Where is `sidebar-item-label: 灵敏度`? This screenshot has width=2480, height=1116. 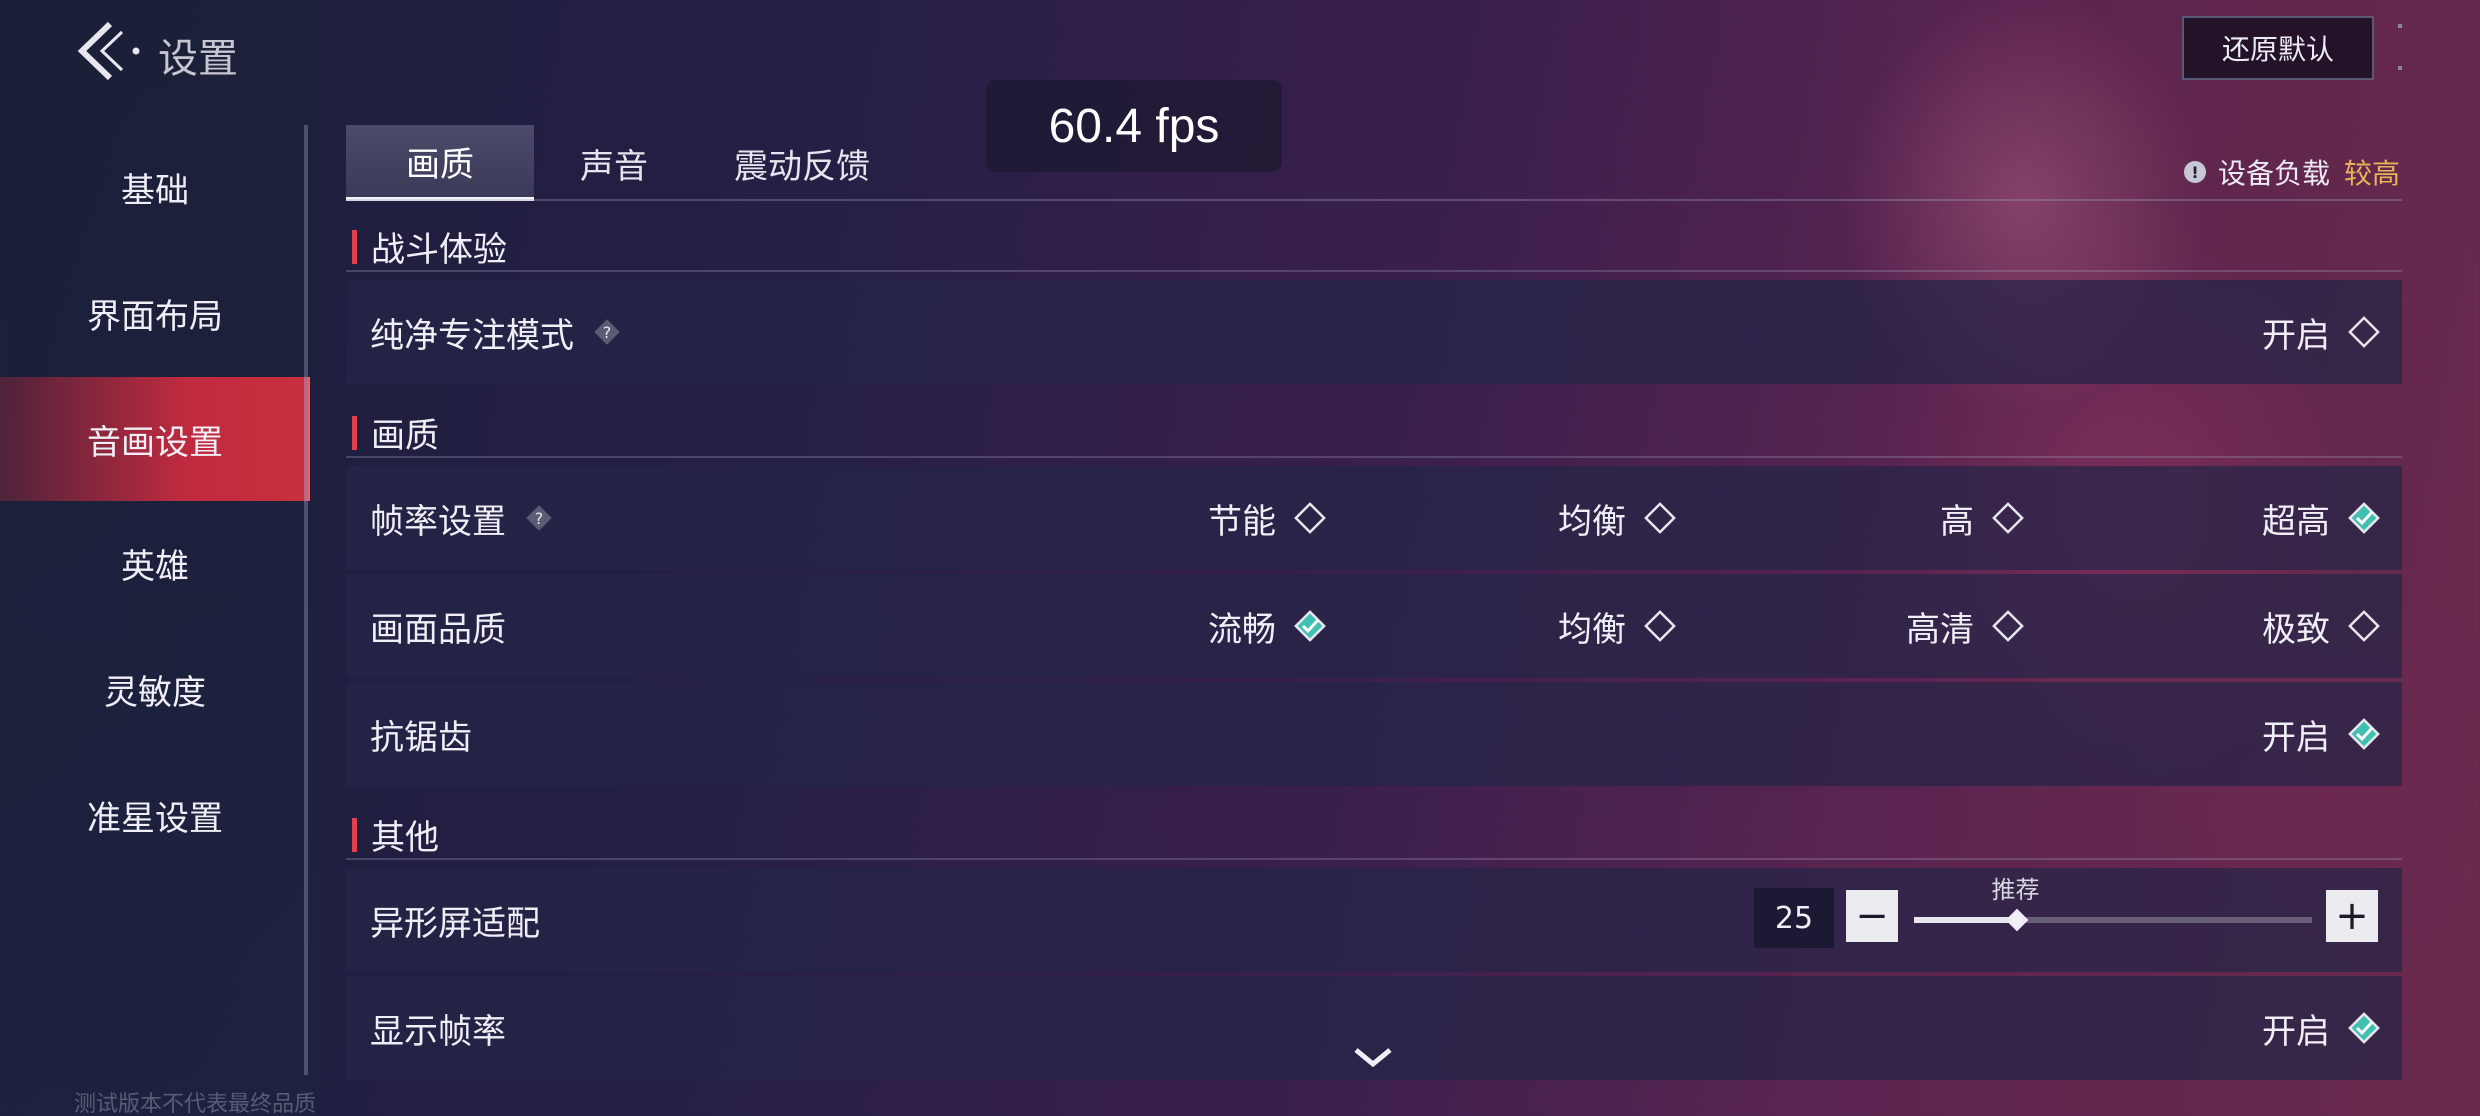
sidebar-item-label: 灵敏度 is located at coordinates (155, 692).